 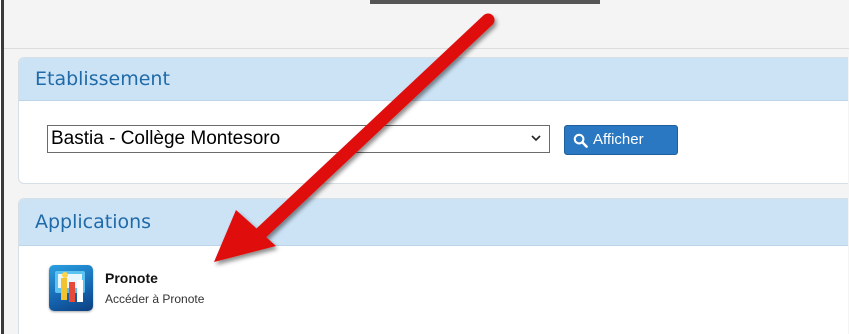 I want to click on top-bar, so click(x=426, y=24).